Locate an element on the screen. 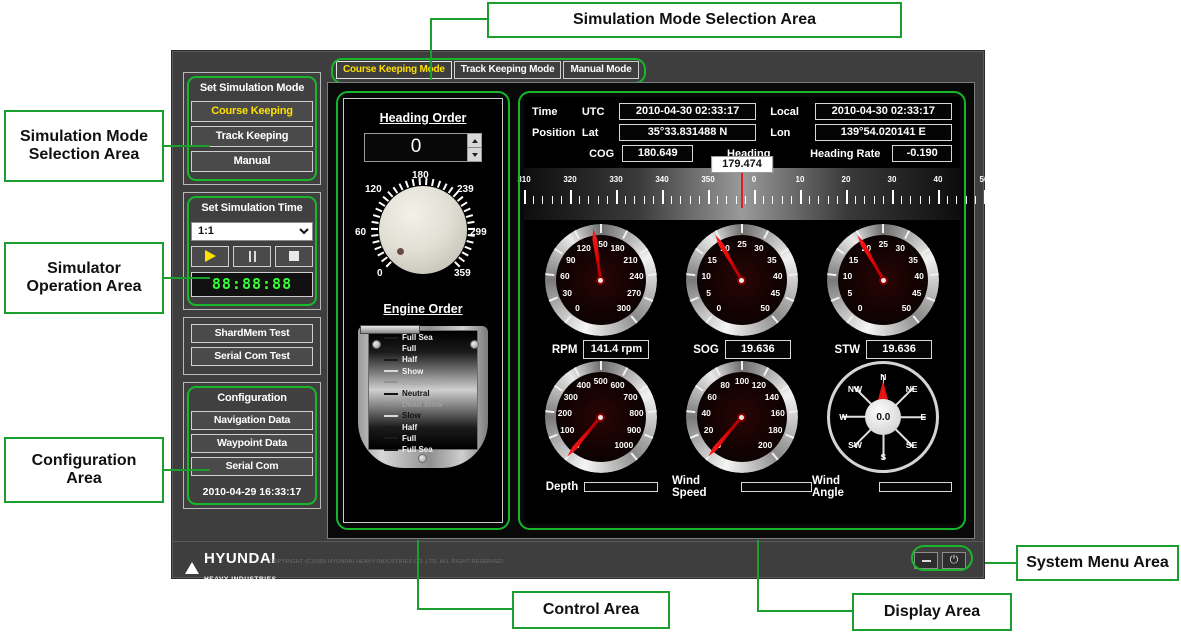 This screenshot has width=1181, height=632. annotation-simulation-mode-left: Simulation Mode Selection Area is located at coordinates (84, 146).